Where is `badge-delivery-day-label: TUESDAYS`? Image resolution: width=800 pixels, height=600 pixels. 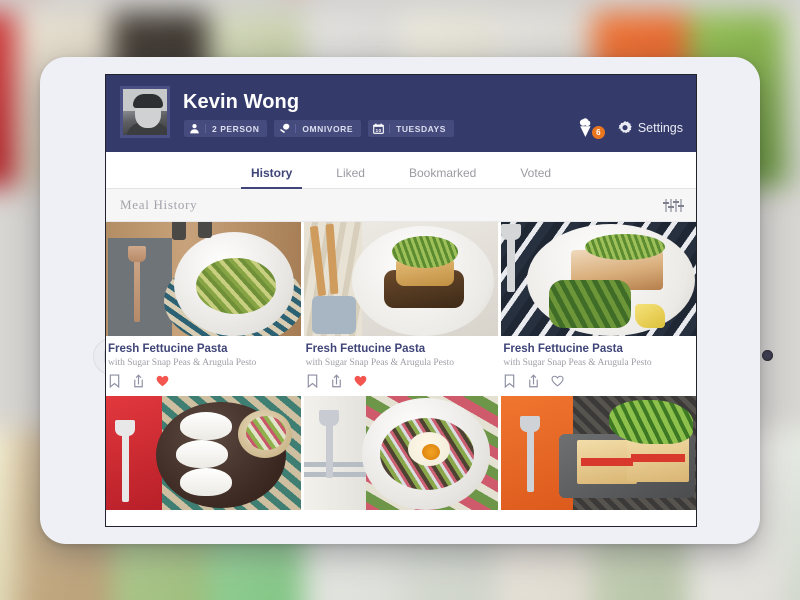 badge-delivery-day-label: TUESDAYS is located at coordinates (421, 128).